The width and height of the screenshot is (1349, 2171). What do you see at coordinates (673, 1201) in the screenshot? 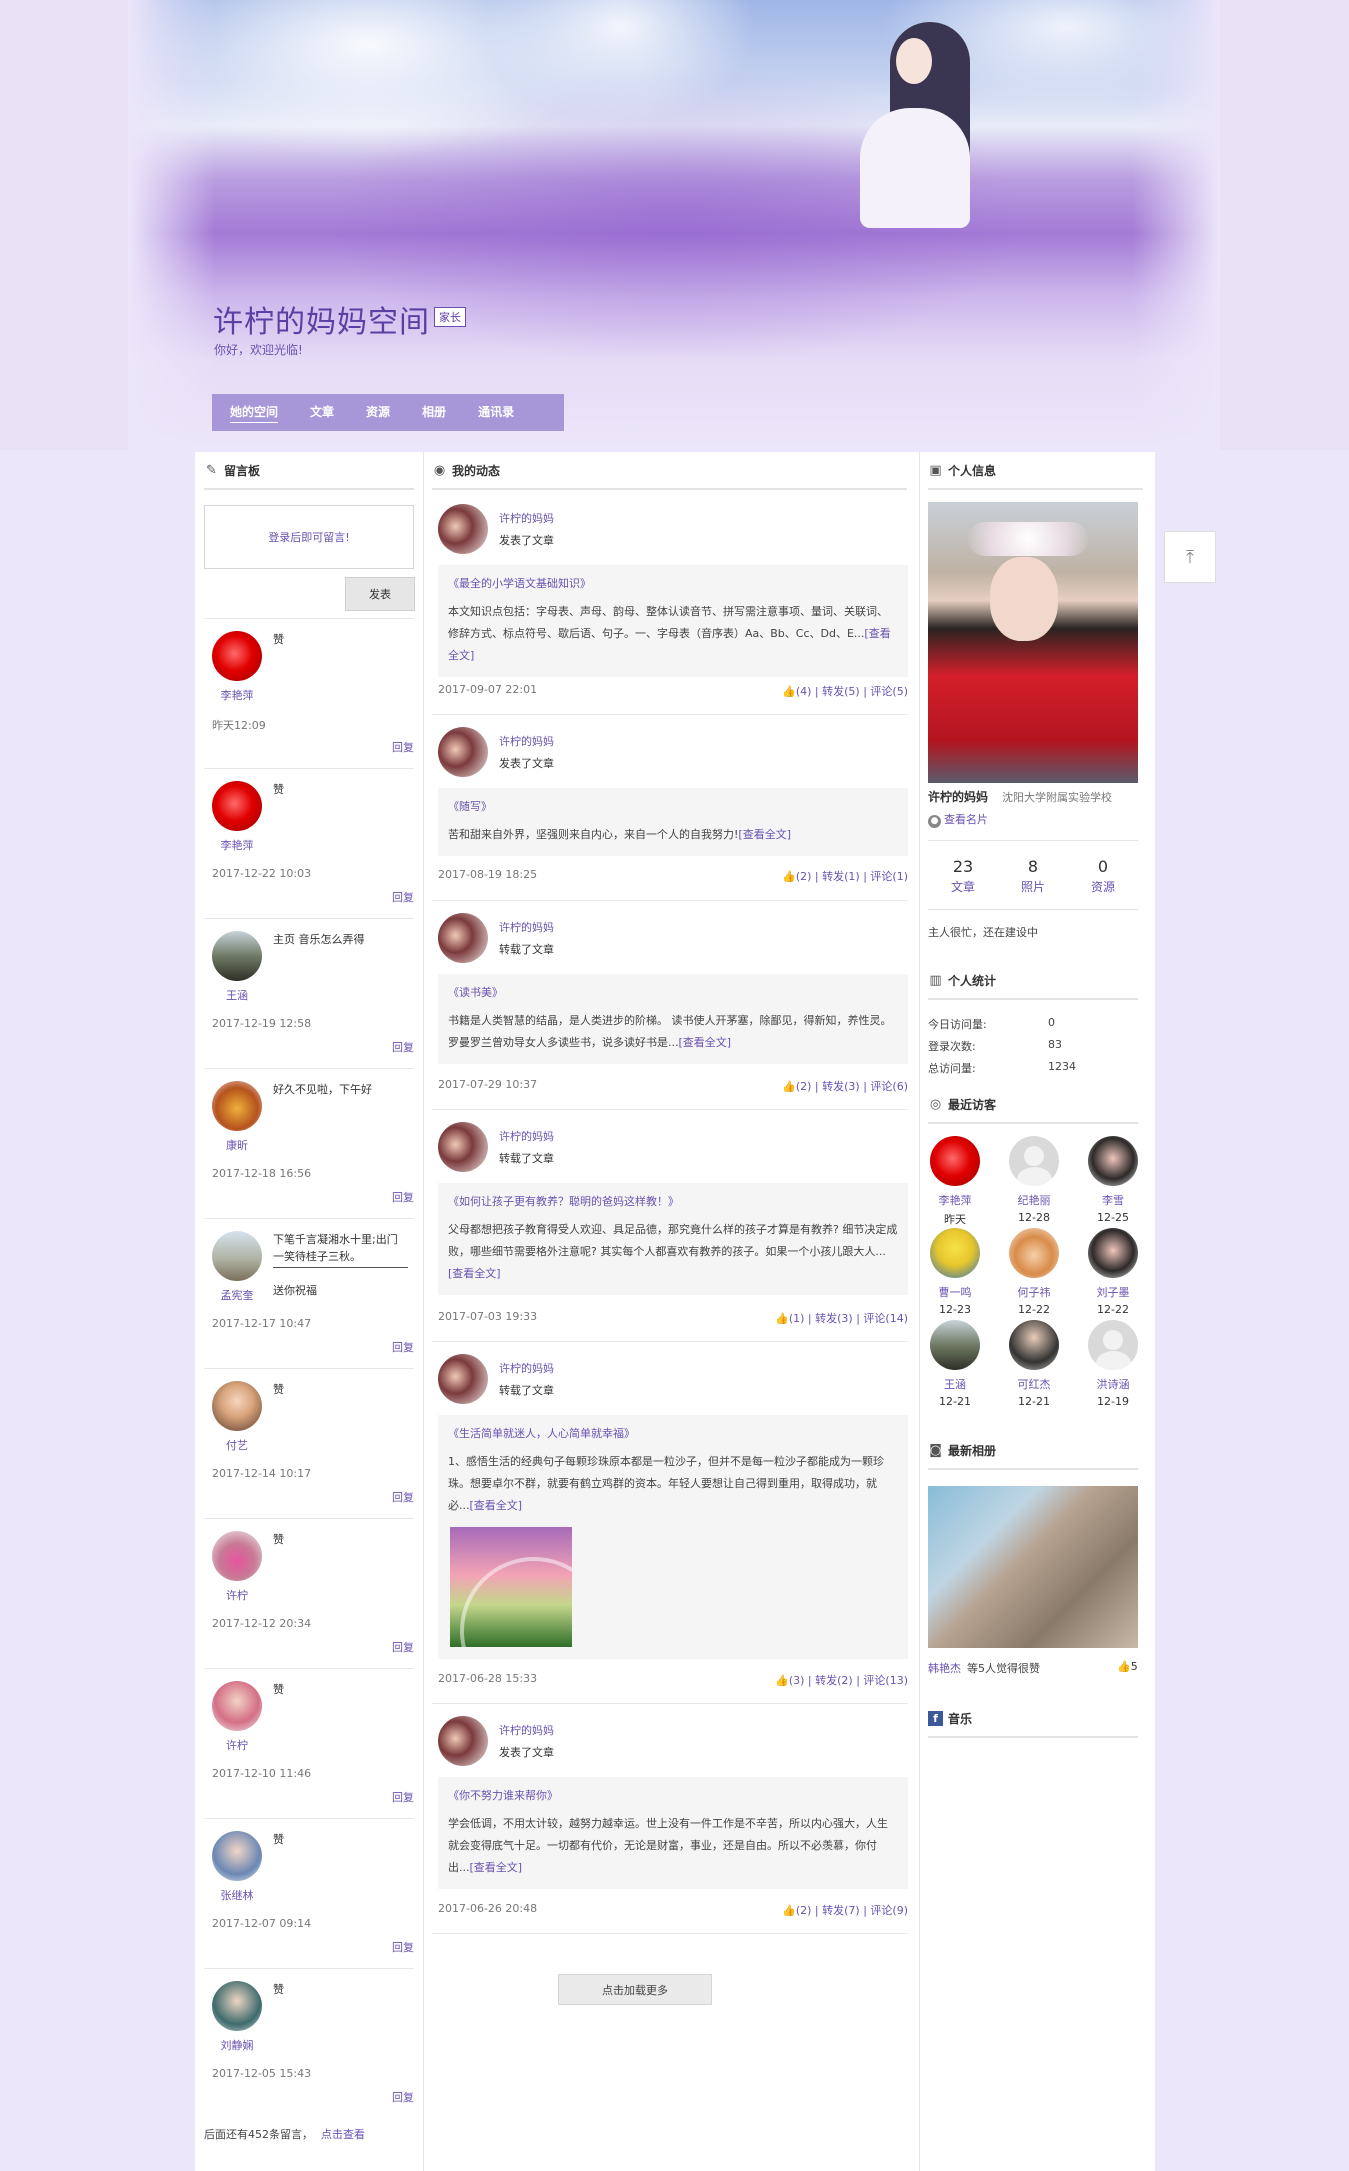
I see `post-title: 《如何让孩子更有教养？聪明的爸妈这样教！》` at bounding box center [673, 1201].